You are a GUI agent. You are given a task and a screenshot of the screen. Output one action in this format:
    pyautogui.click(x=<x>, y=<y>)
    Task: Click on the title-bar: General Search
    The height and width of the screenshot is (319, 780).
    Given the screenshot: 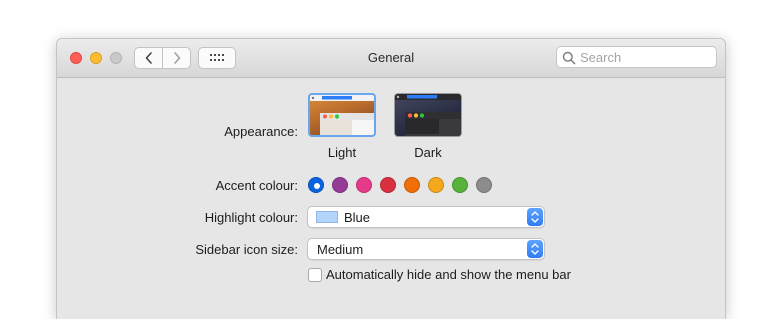 What is the action you would take?
    pyautogui.click(x=391, y=58)
    